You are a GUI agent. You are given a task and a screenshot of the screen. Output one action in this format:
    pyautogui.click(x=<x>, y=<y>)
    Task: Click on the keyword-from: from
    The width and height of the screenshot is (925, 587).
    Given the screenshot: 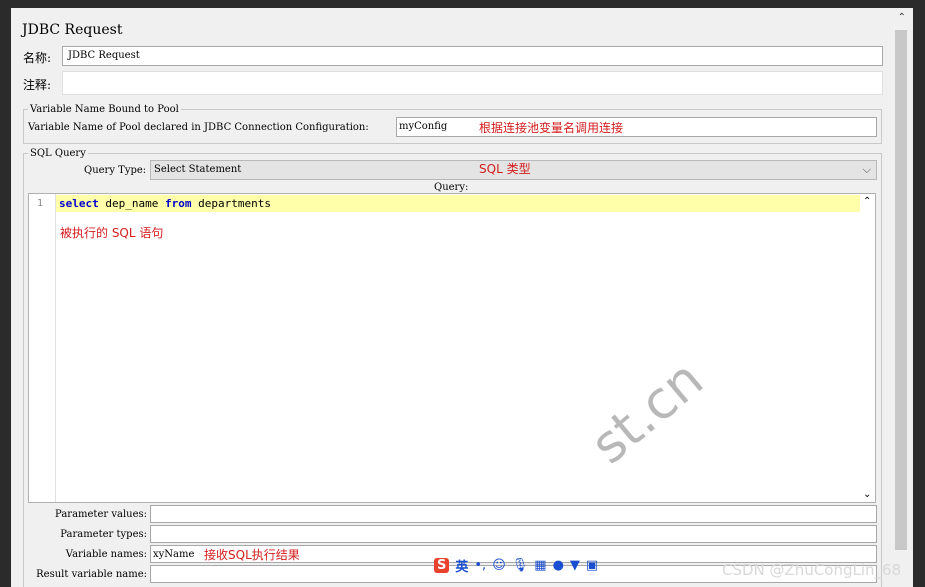 What is the action you would take?
    pyautogui.click(x=178, y=203)
    